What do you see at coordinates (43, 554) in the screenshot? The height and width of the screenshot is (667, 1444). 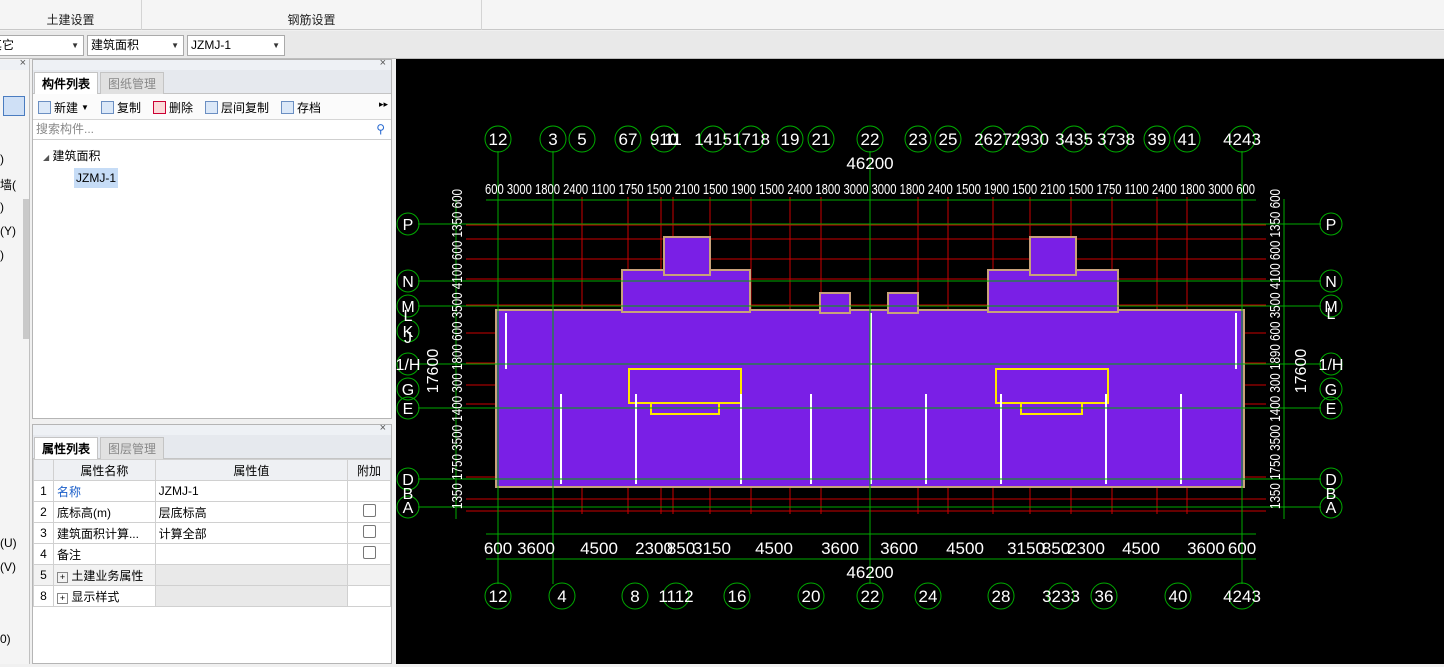 I see `row-index: 4` at bounding box center [43, 554].